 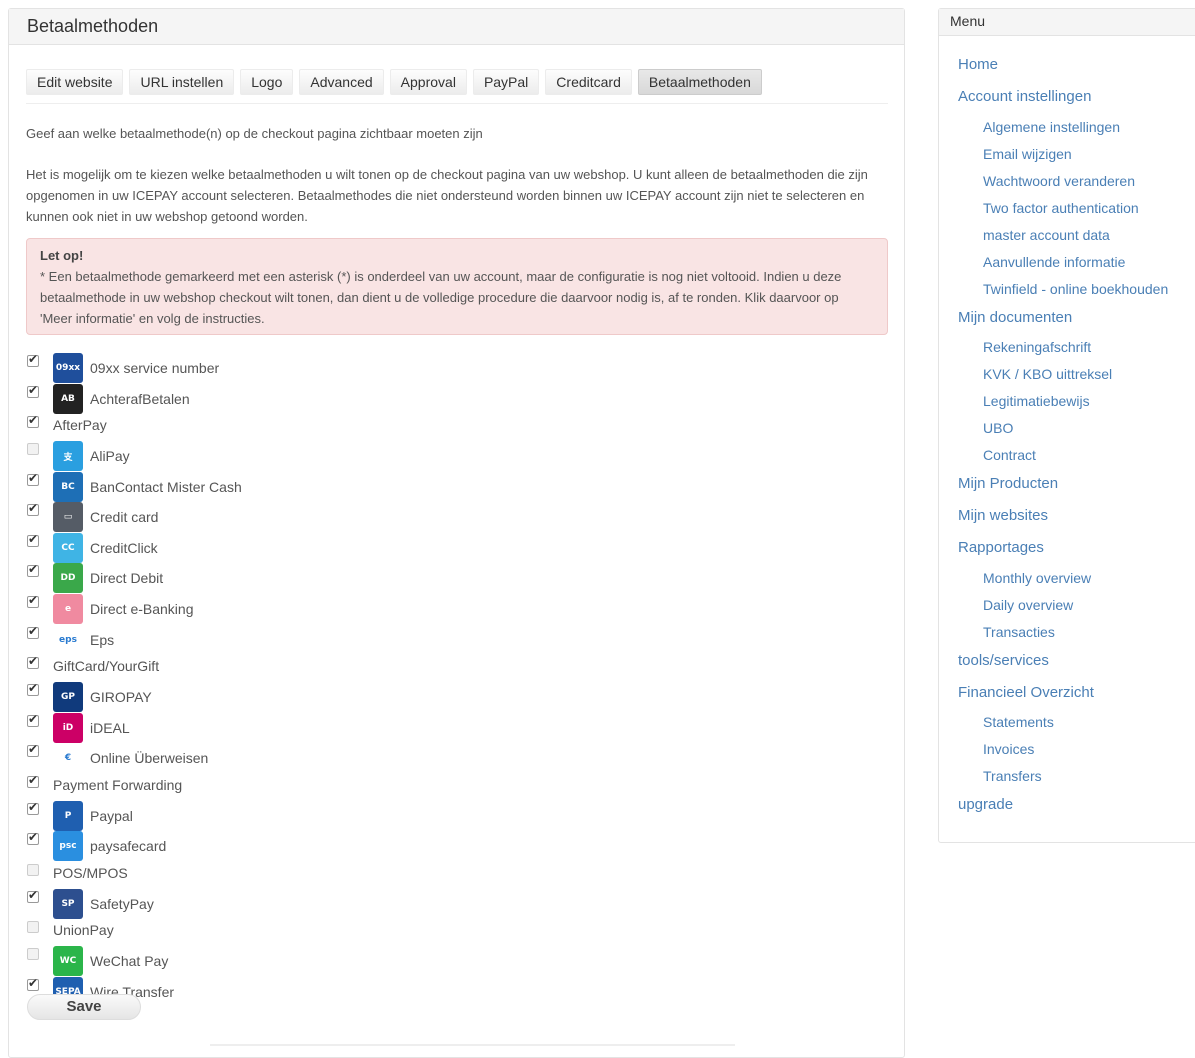 I want to click on checkbox-direct-e-banking, so click(x=33, y=601).